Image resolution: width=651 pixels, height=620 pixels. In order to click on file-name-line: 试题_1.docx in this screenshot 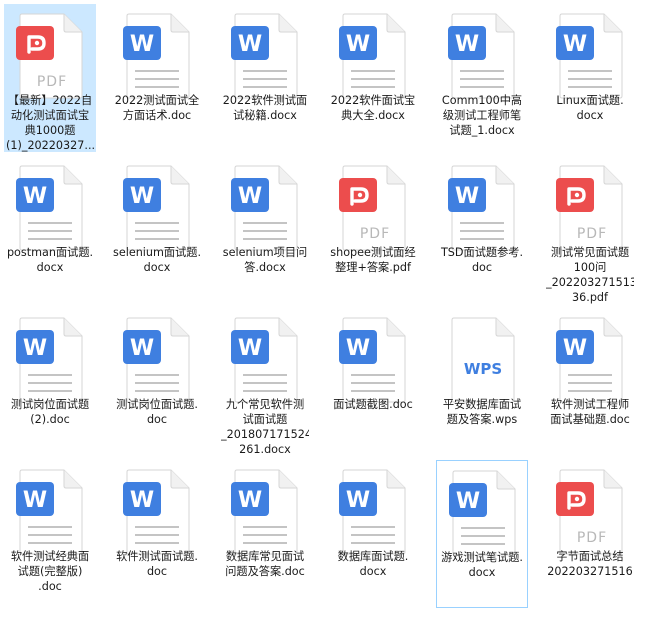, I will do `click(482, 130)`.